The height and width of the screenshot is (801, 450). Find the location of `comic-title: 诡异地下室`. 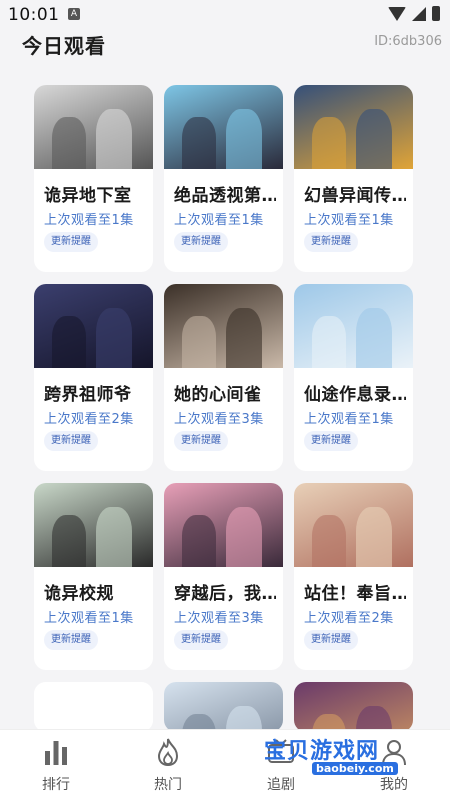

comic-title: 诡异地下室 is located at coordinates (88, 196).